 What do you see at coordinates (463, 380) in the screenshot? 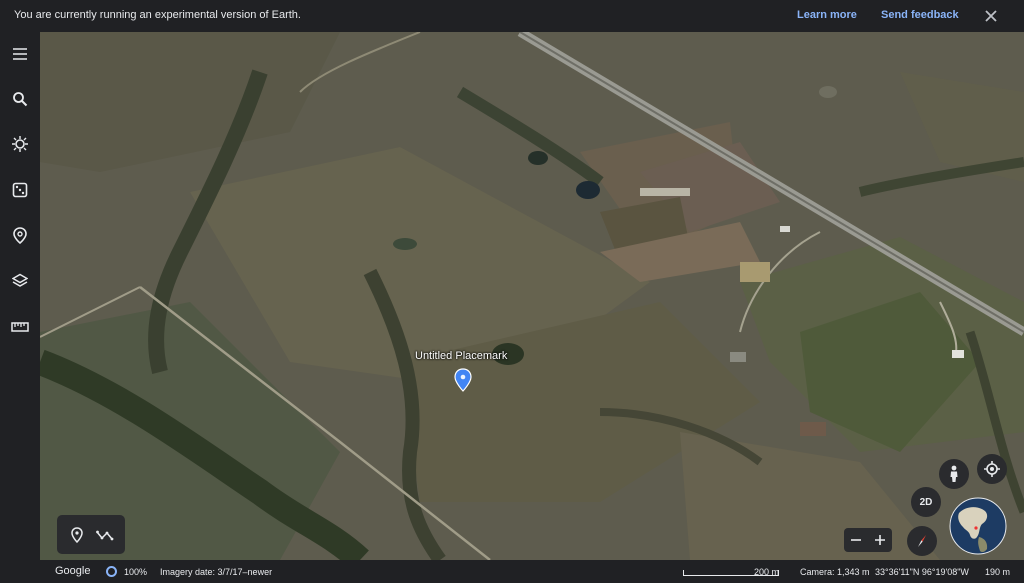
I see `placemark-pin-icon` at bounding box center [463, 380].